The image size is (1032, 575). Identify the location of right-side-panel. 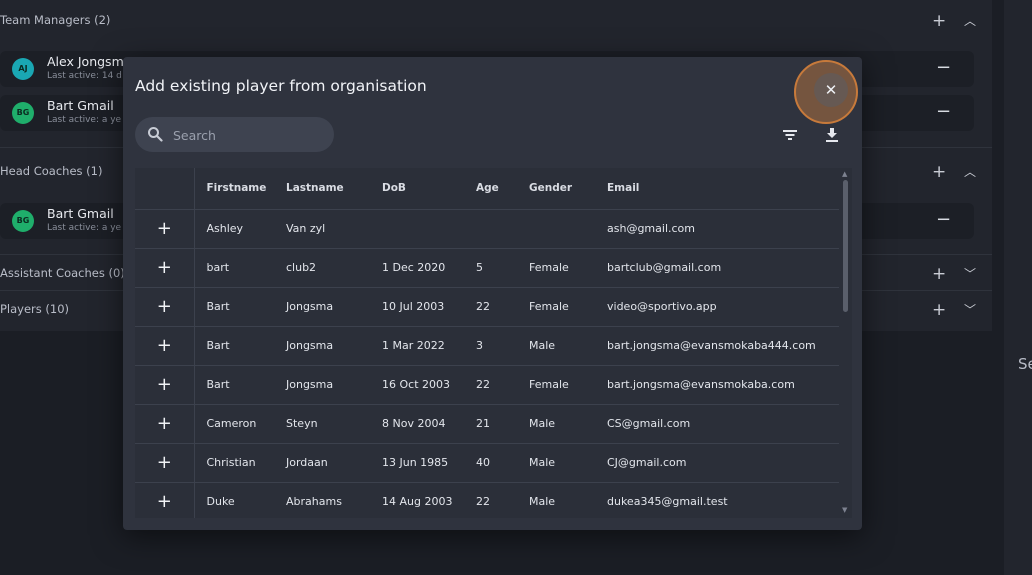
(1018, 287).